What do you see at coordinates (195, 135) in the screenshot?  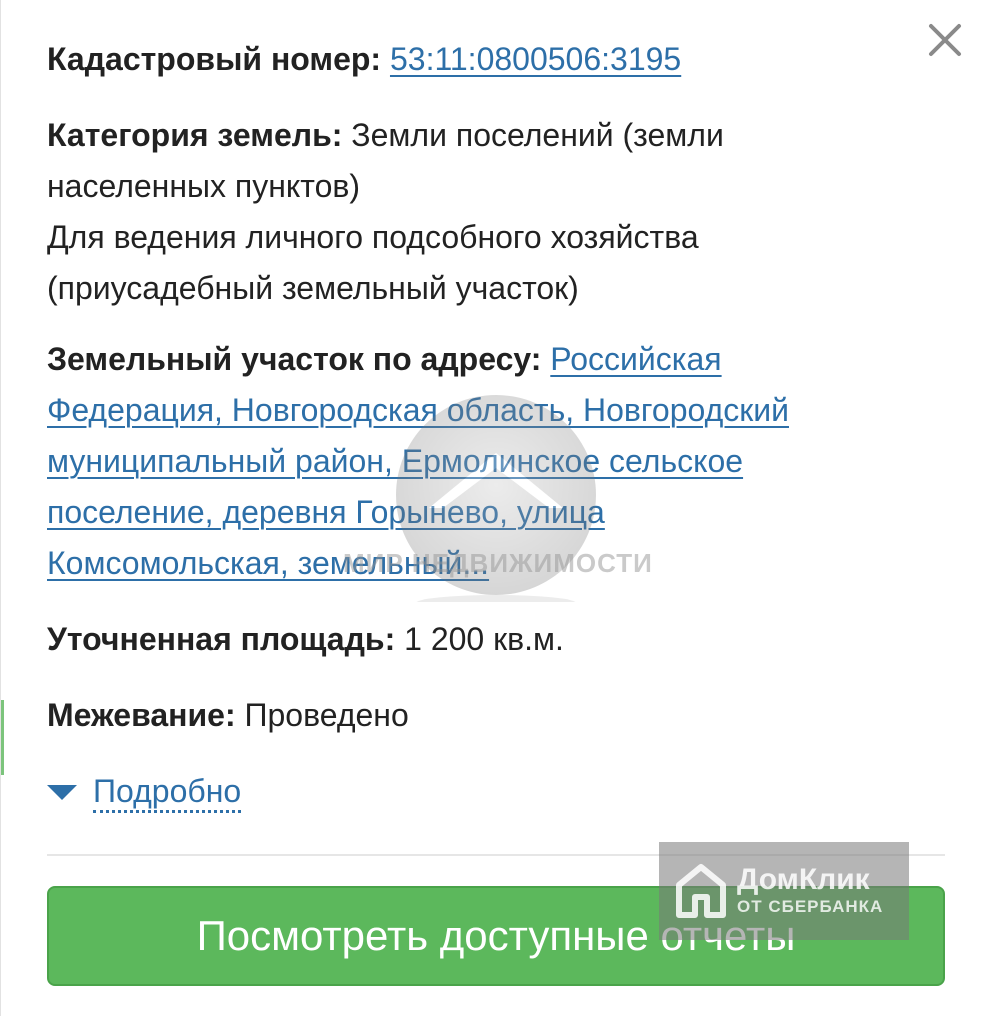 I see `land-category-label: Категория земель:` at bounding box center [195, 135].